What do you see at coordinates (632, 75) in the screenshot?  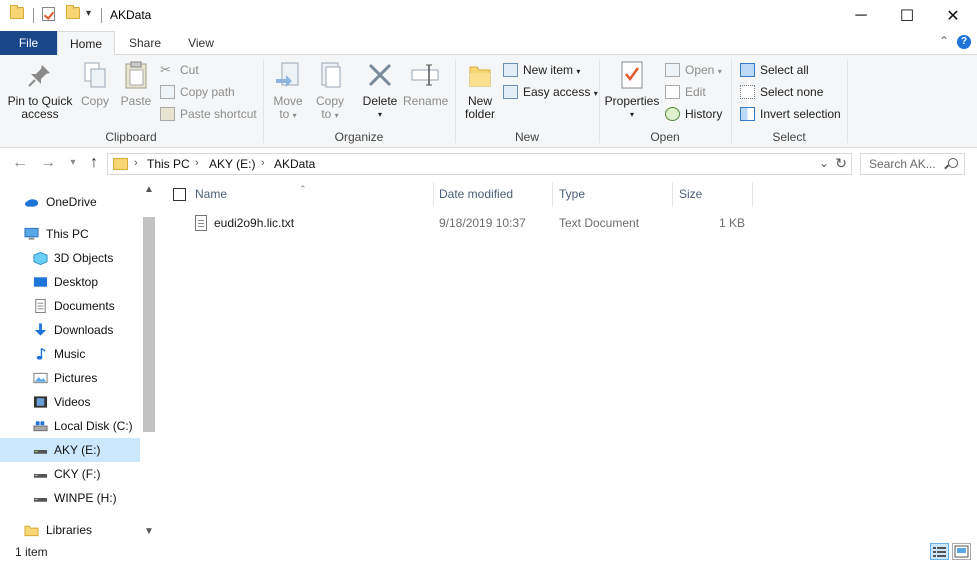 I see `properties-icon` at bounding box center [632, 75].